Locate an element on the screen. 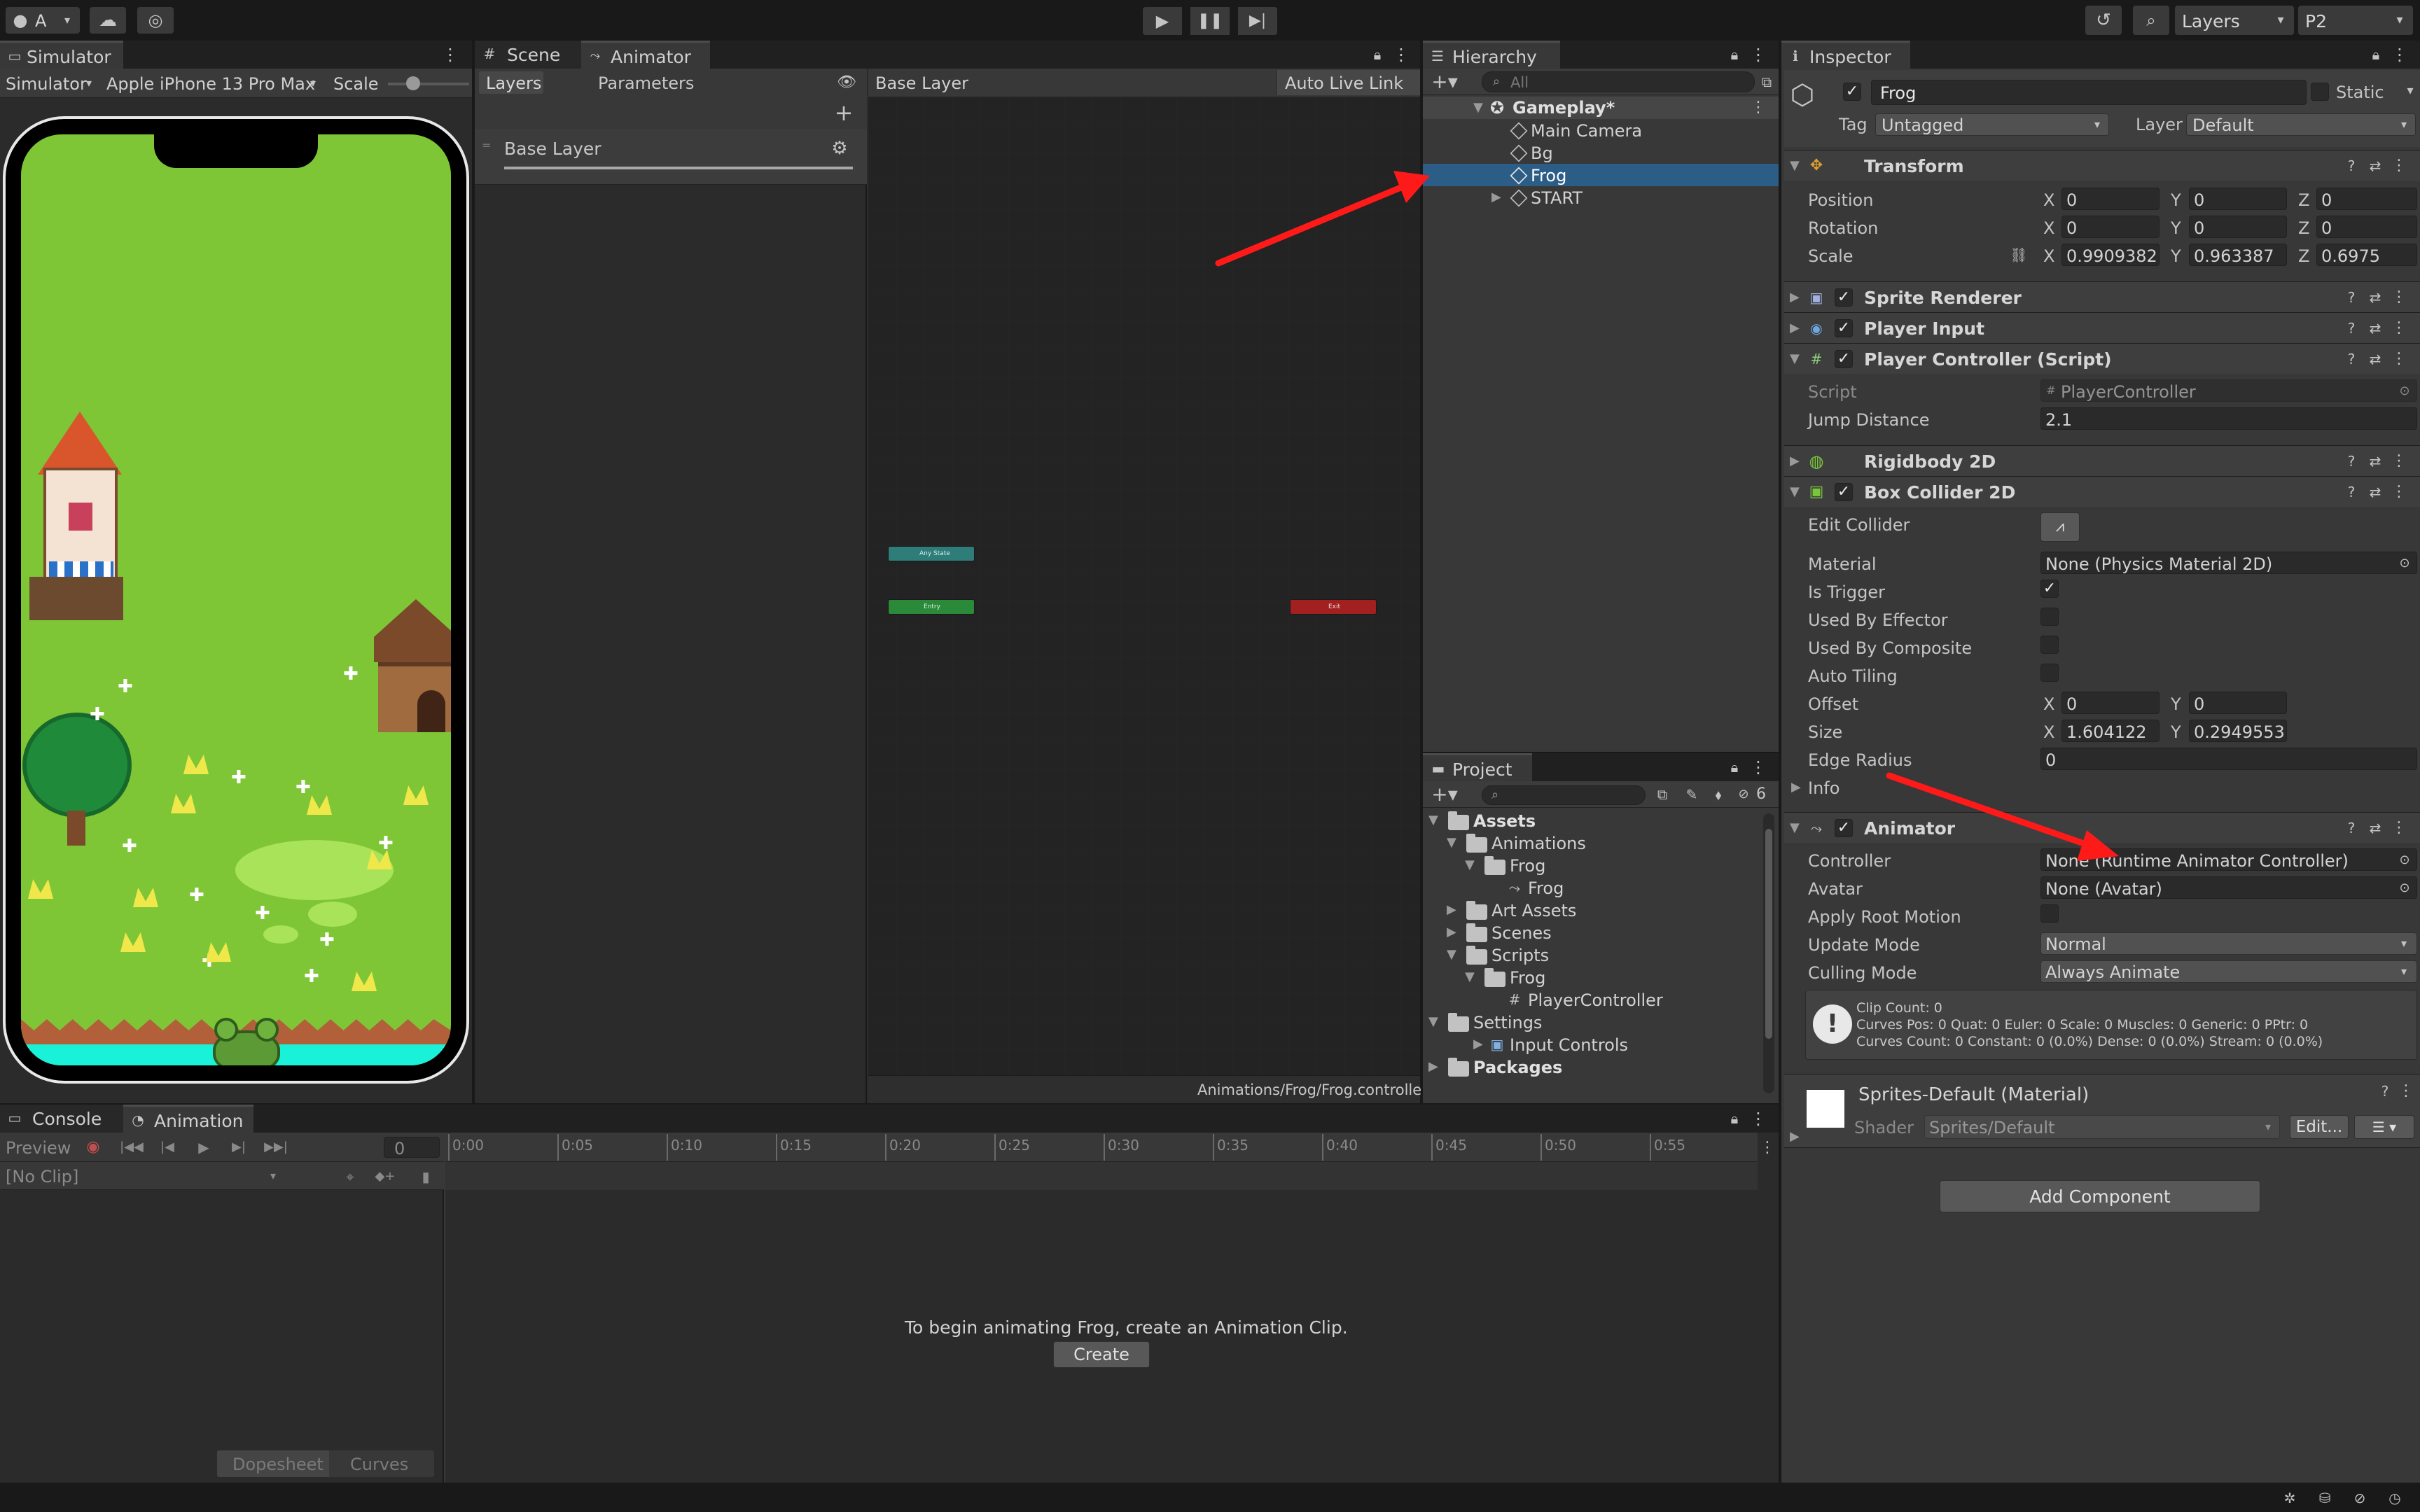 The width and height of the screenshot is (2420, 1512). hierarchy-scene-row: ▼ ✪ Gameplay* ⋮ is located at coordinates (1601, 108).